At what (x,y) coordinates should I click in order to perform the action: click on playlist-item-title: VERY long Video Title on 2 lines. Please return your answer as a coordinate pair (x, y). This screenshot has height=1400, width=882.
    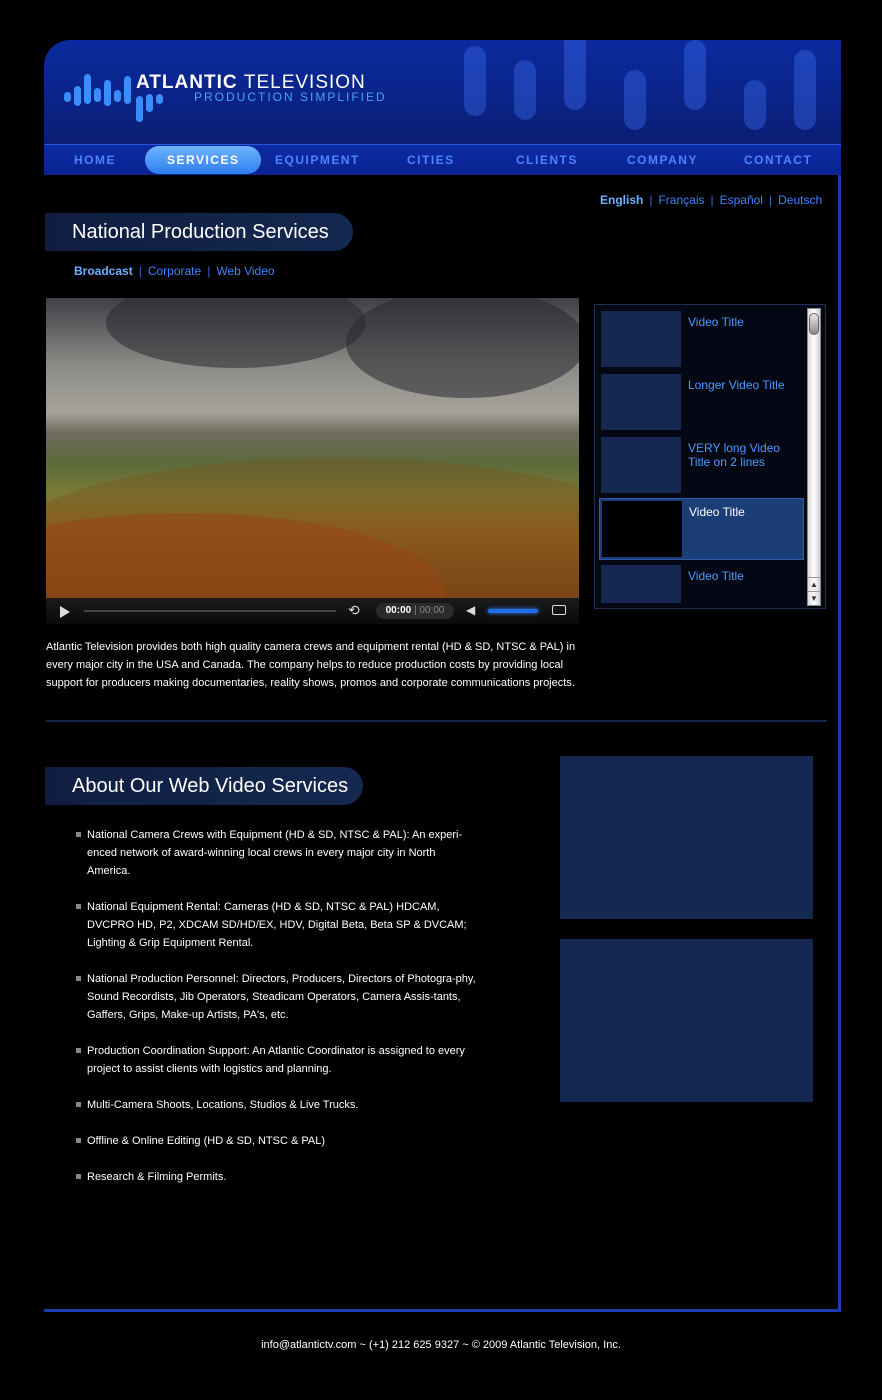
    Looking at the image, I should click on (734, 455).